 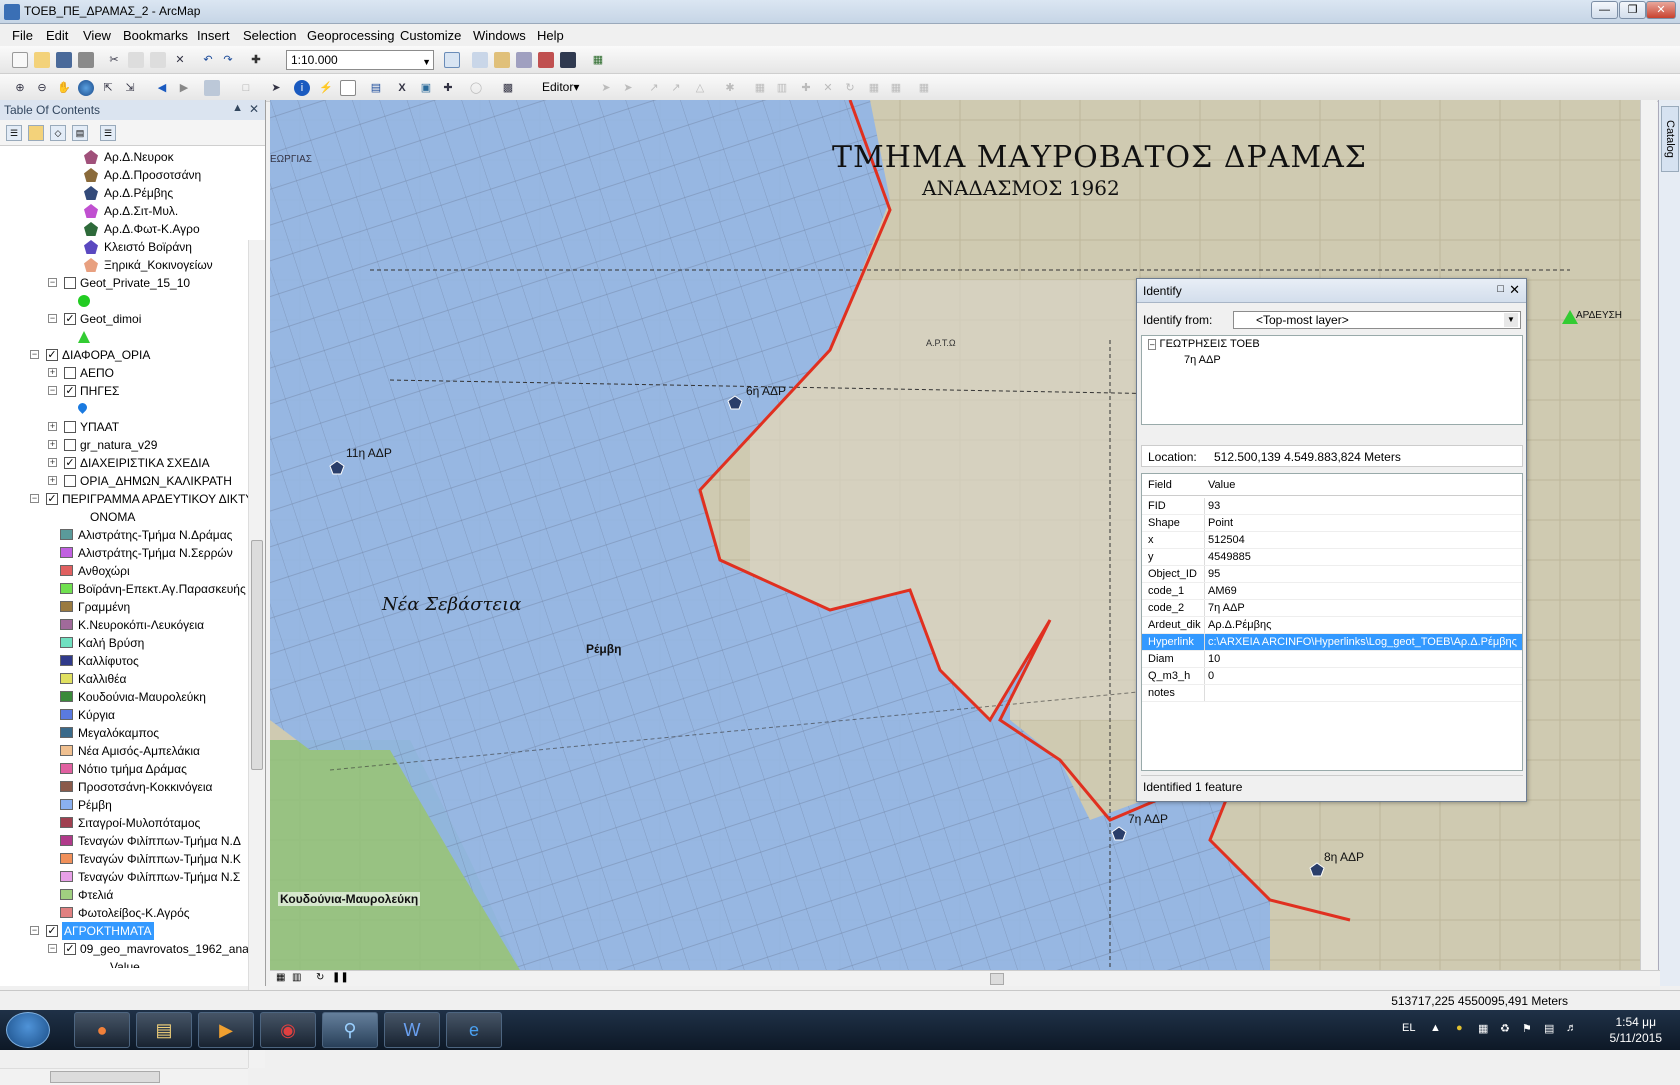 What do you see at coordinates (628, 88) in the screenshot?
I see `edit-annotation-icon: ➤` at bounding box center [628, 88].